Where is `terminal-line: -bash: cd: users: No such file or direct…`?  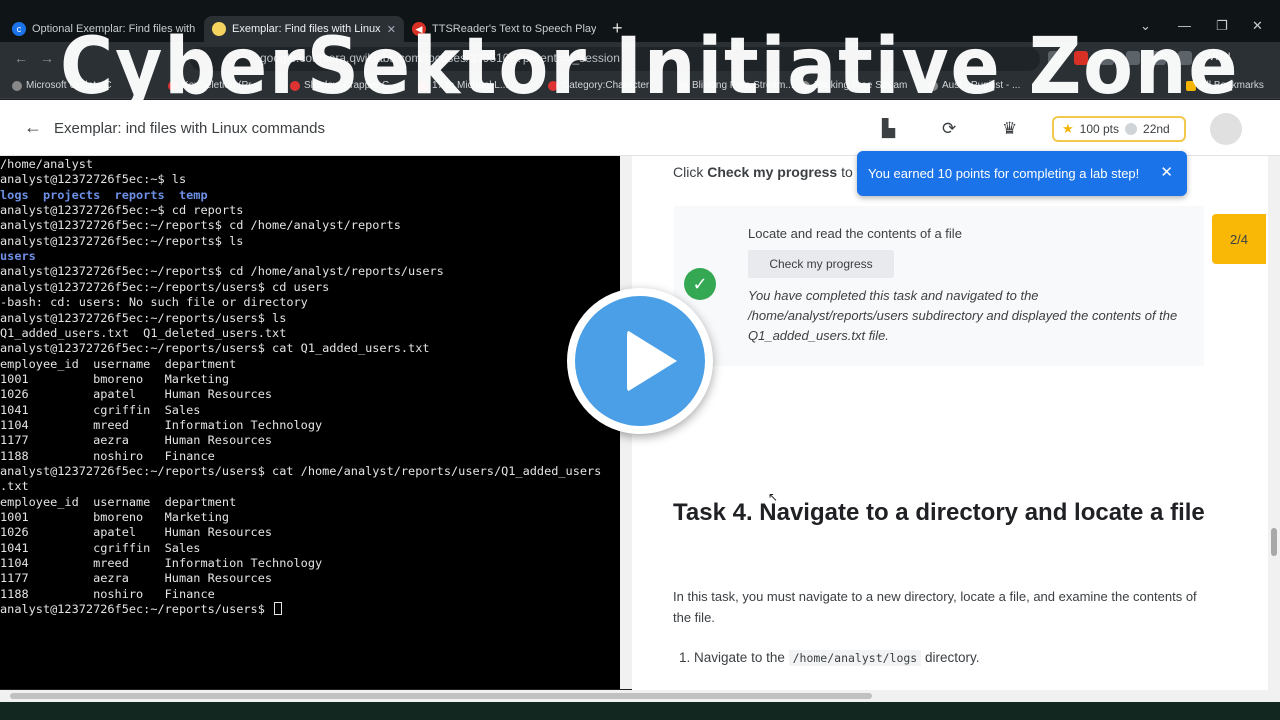 terminal-line: -bash: cd: users: No such file or direct… is located at coordinates (154, 302).